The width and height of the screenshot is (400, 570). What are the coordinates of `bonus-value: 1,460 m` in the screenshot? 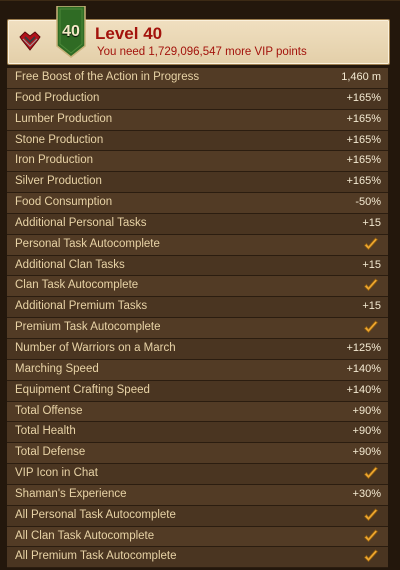 It's located at (361, 77).